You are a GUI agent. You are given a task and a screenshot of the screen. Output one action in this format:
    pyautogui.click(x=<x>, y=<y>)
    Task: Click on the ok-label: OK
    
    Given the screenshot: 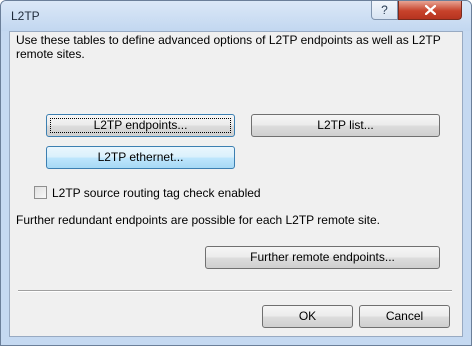 What is the action you would take?
    pyautogui.click(x=307, y=316)
    